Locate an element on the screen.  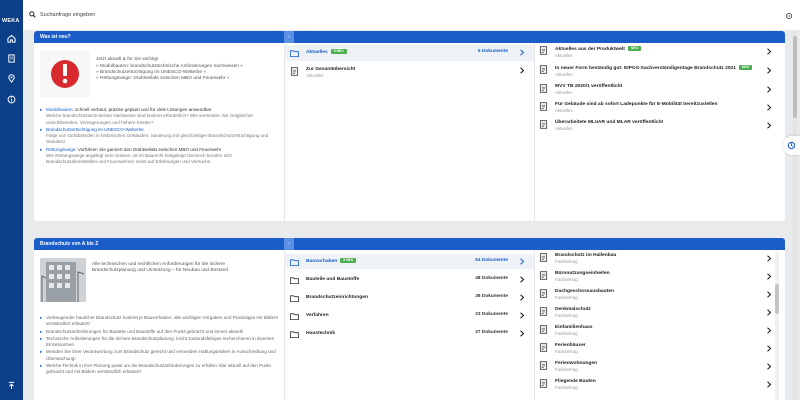
home-icon is located at coordinates (11, 38).